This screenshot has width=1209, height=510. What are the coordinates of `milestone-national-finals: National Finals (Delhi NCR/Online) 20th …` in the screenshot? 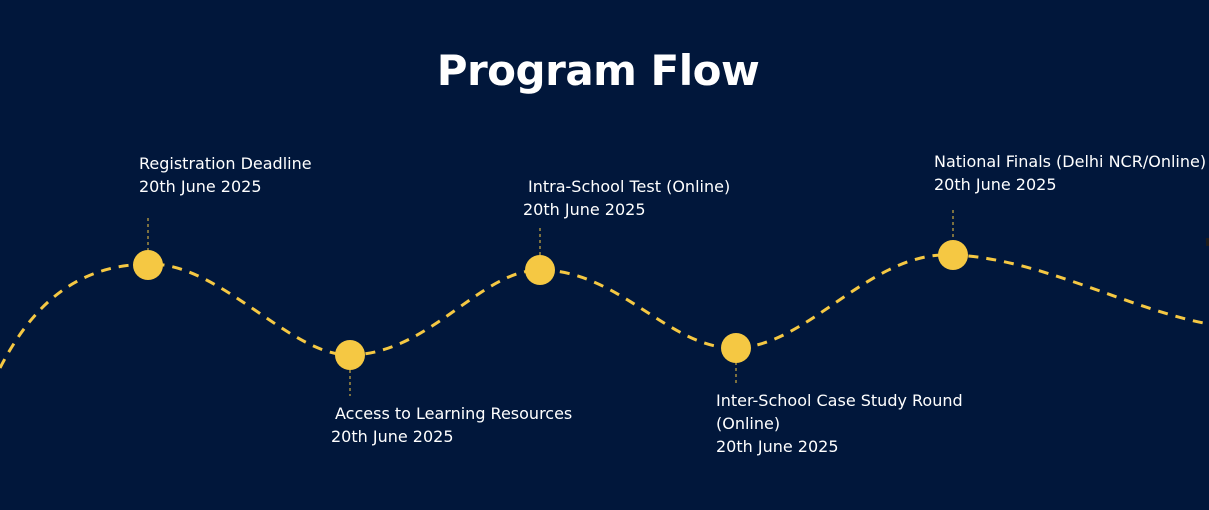 It's located at (1070, 173).